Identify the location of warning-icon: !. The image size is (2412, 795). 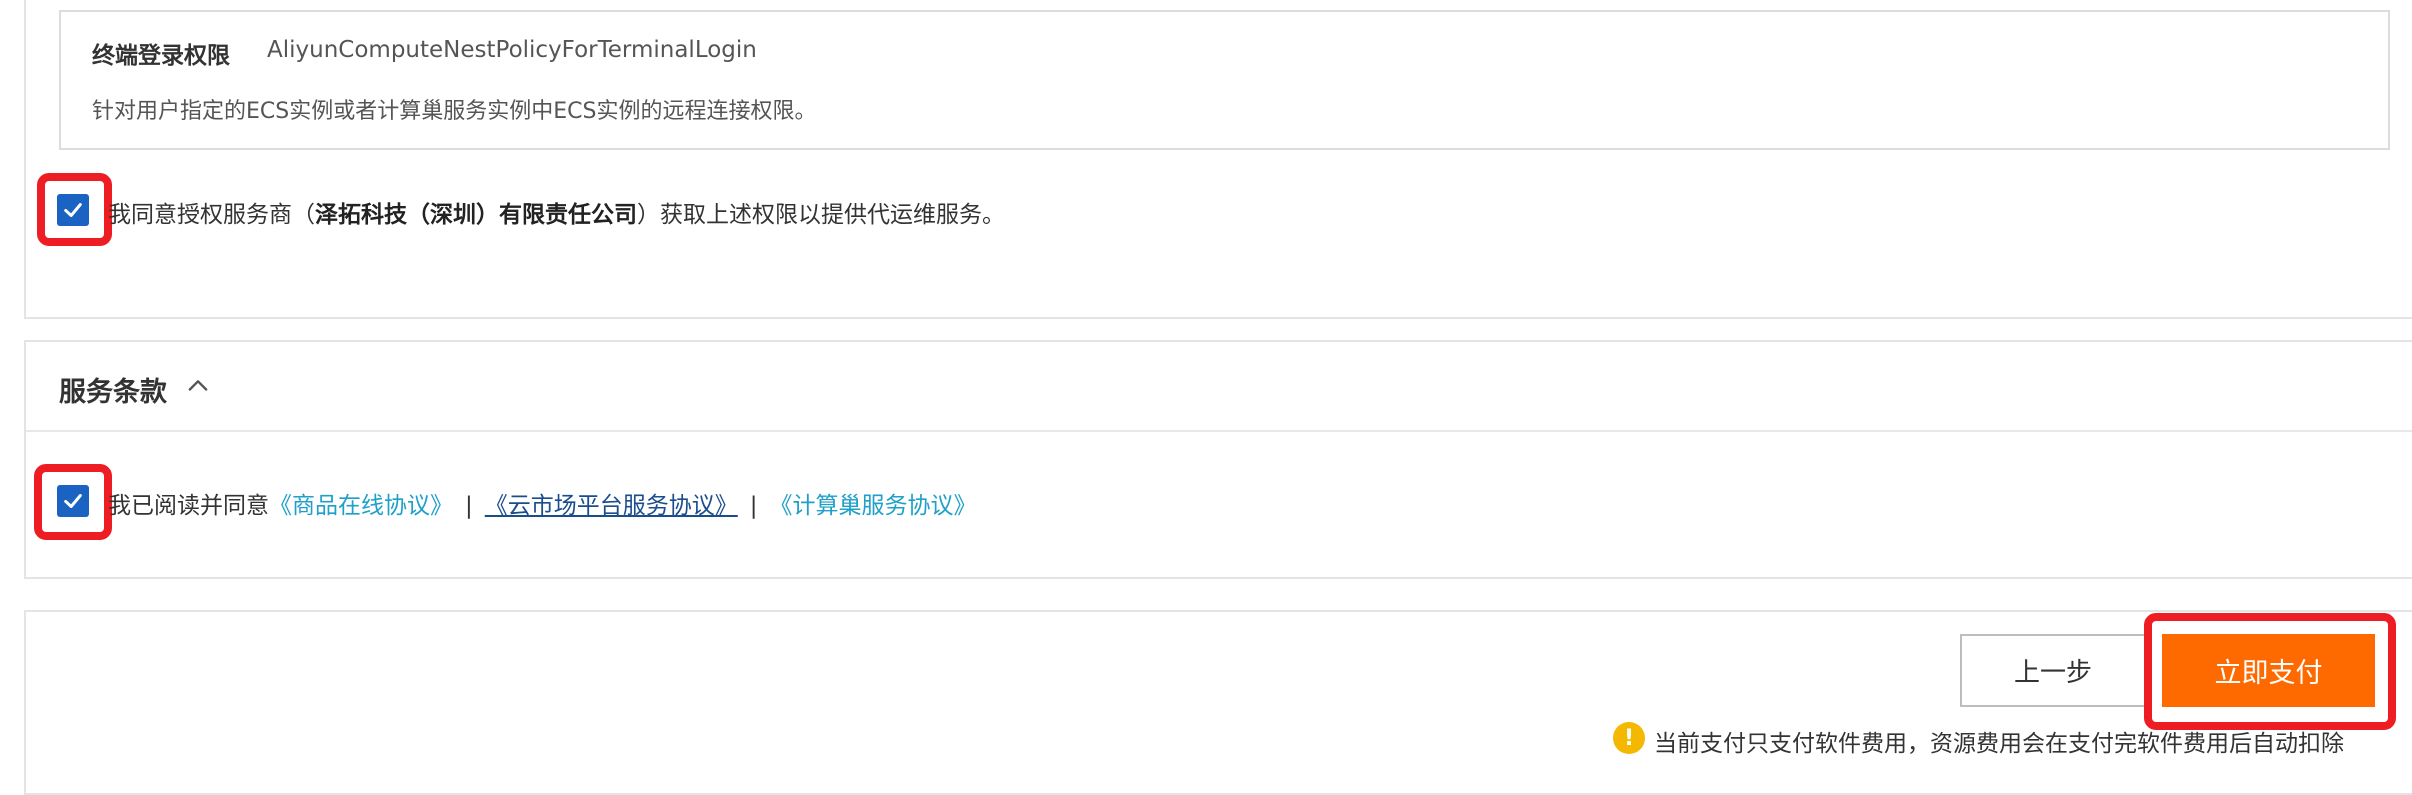
(1629, 738).